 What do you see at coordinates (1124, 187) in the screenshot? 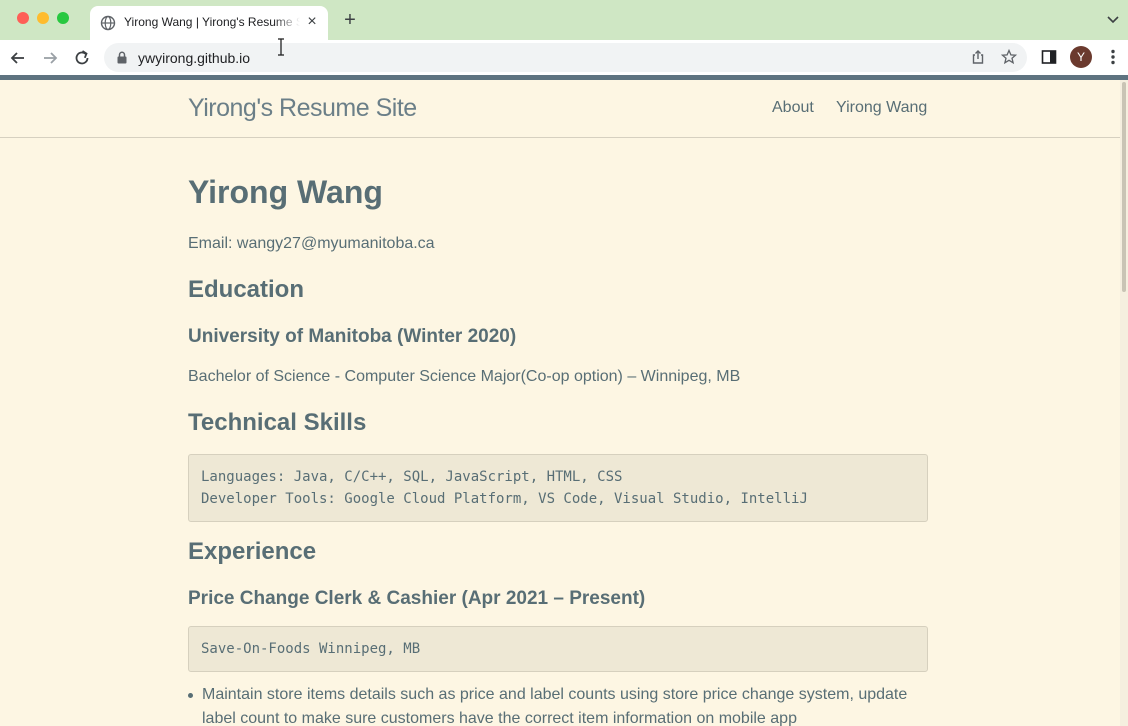
I see `scrollbar-thumb` at bounding box center [1124, 187].